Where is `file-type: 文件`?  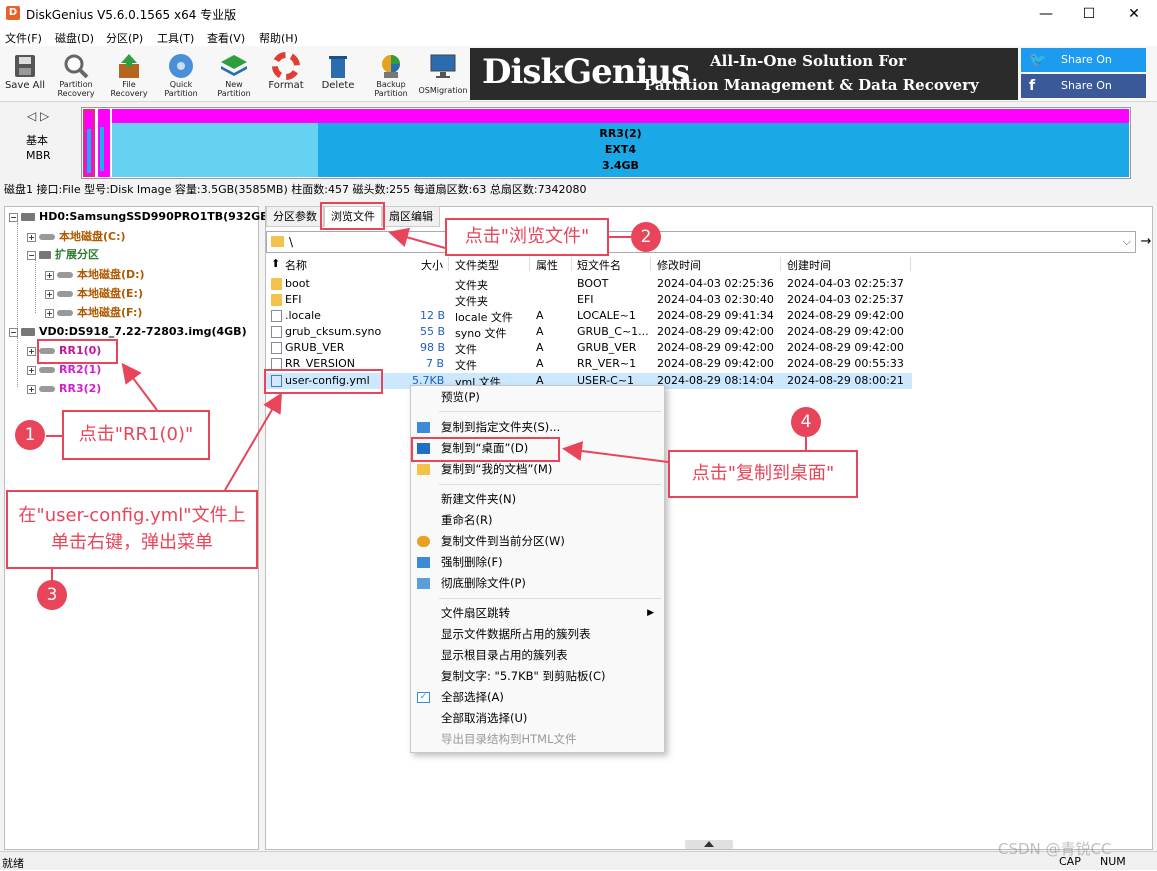
file-type: 文件 is located at coordinates (466, 365).